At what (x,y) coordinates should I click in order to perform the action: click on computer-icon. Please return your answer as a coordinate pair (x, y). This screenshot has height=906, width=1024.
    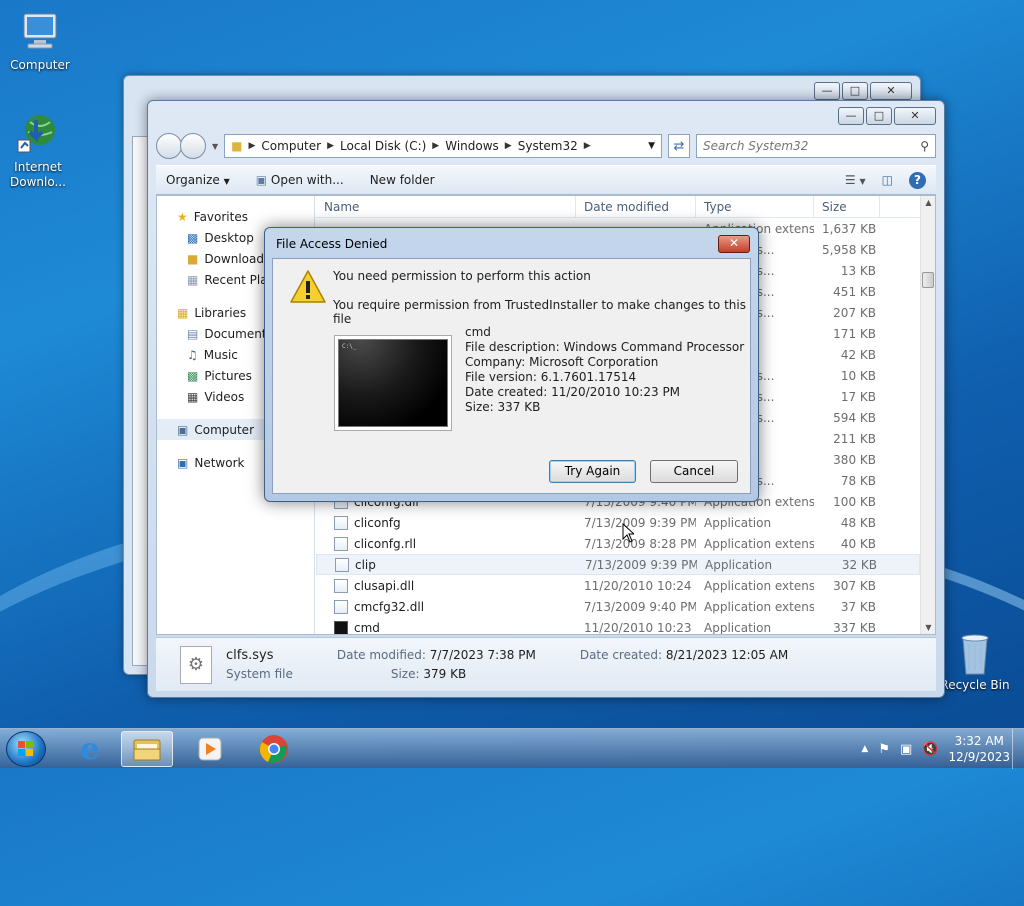
    Looking at the image, I should click on (40, 32).